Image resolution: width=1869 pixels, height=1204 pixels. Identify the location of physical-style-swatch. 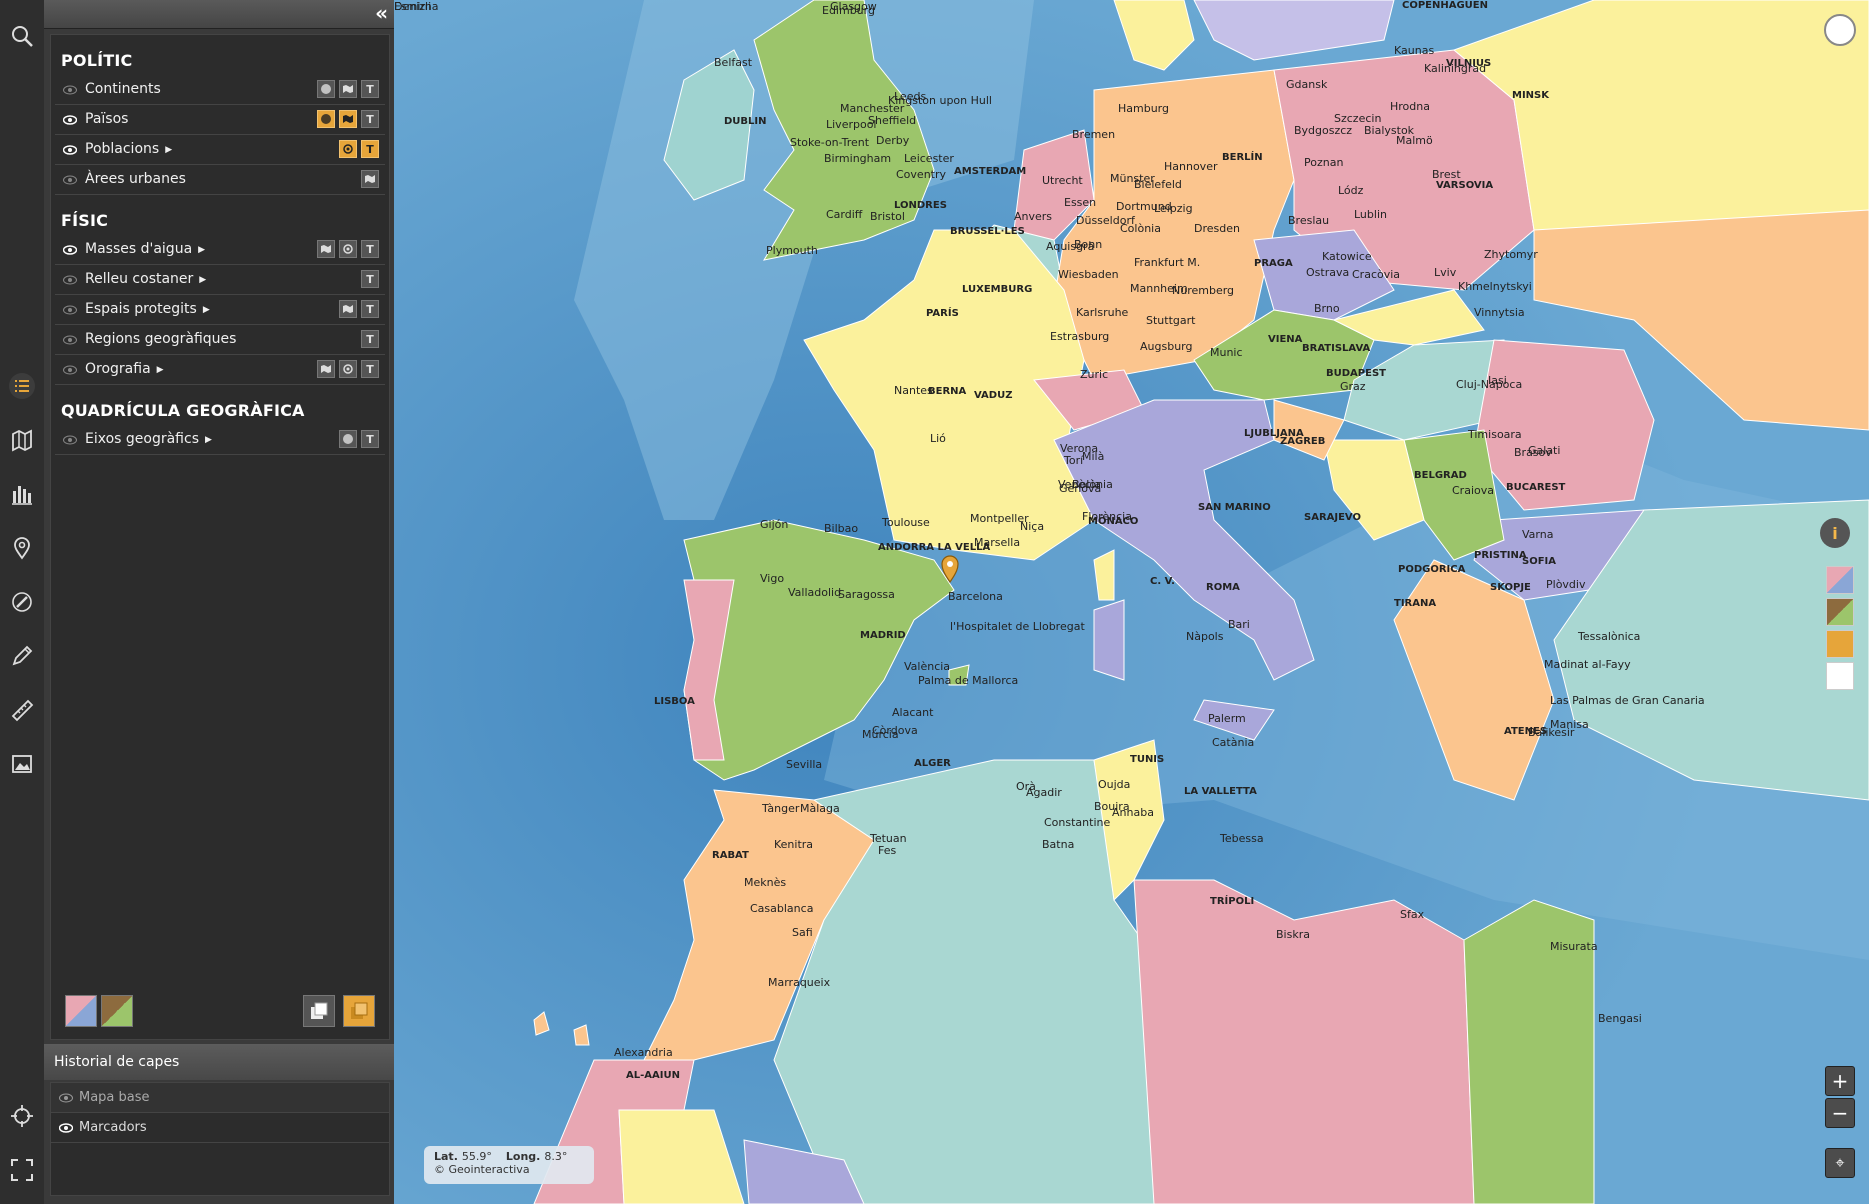
(117, 1011).